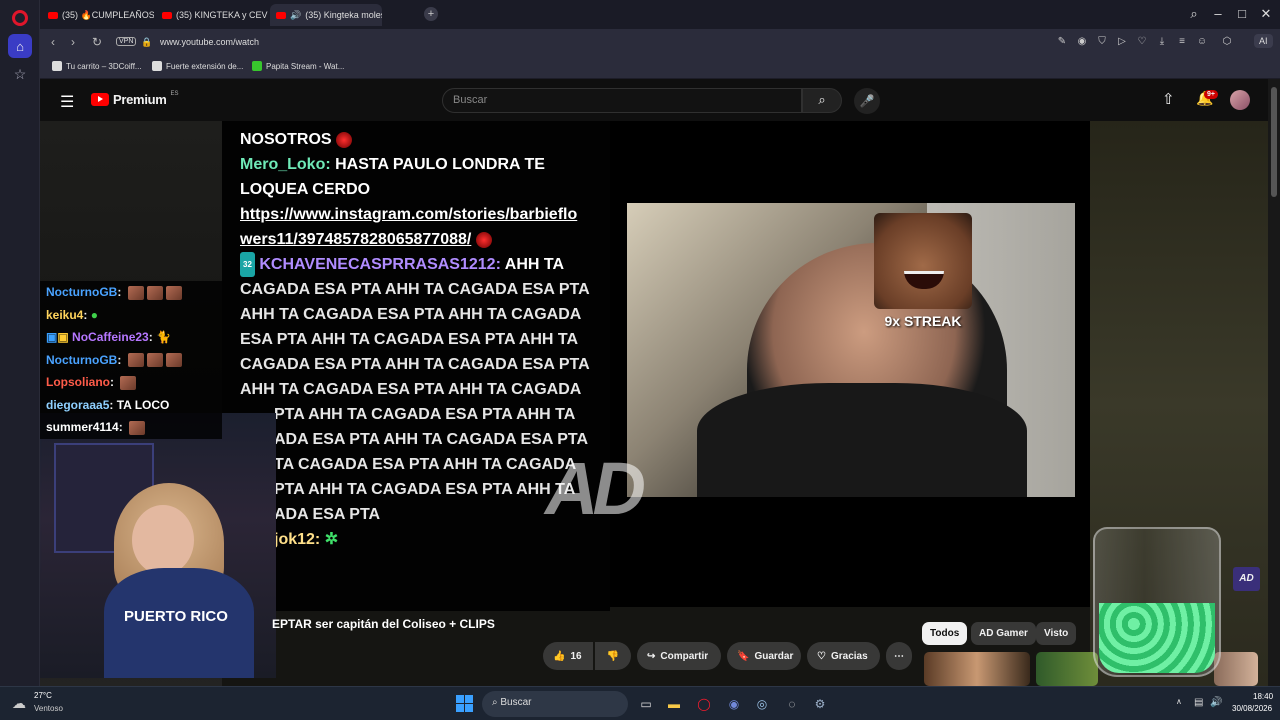 The height and width of the screenshot is (720, 1280). Describe the element at coordinates (945, 633) in the screenshot. I see `chip-all: Todos` at that location.